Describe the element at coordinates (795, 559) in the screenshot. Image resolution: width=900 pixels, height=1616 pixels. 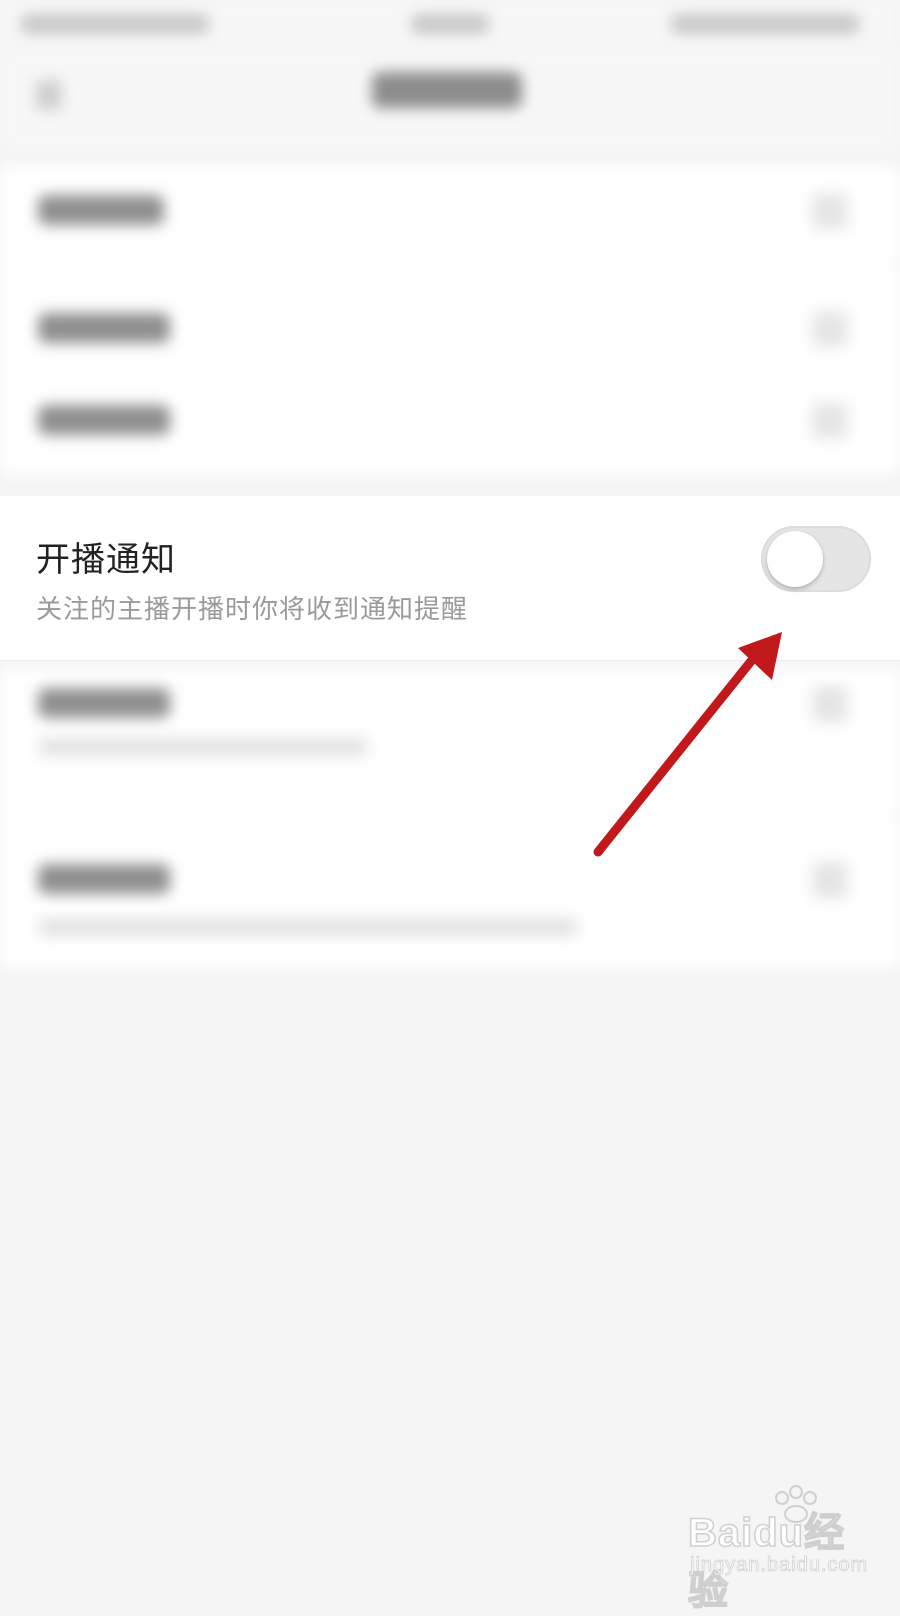
I see `toggle-knob` at that location.